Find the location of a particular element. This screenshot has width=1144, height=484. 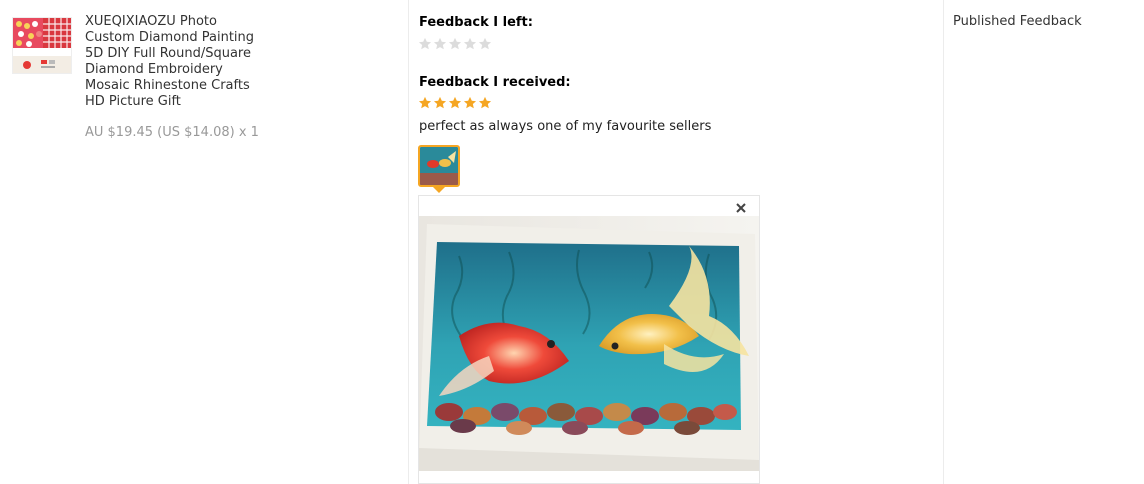

product-thumbnail-icon is located at coordinates (42, 45).